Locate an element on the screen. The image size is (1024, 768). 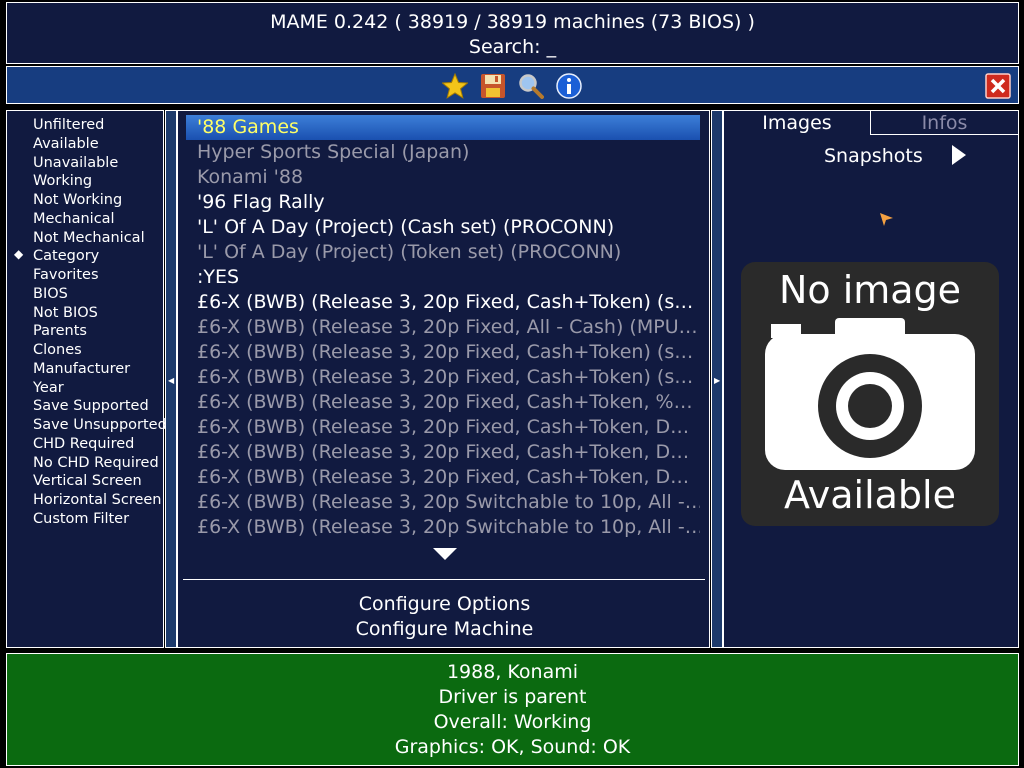
filter-item-chd-required: CHD Required is located at coordinates (83, 444).